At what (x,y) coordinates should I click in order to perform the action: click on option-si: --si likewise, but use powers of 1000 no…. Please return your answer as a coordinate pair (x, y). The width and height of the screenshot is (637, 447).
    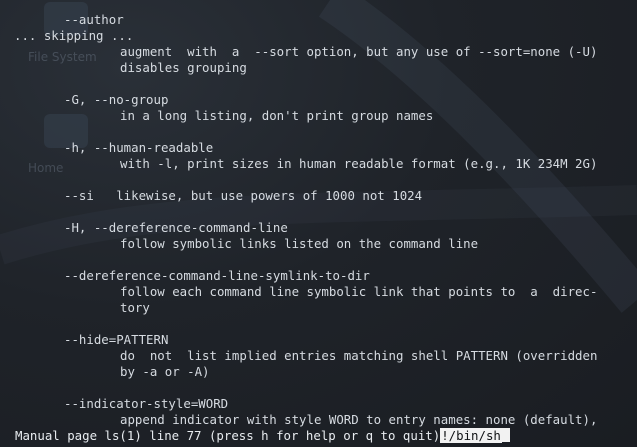
    Looking at the image, I should click on (243, 195).